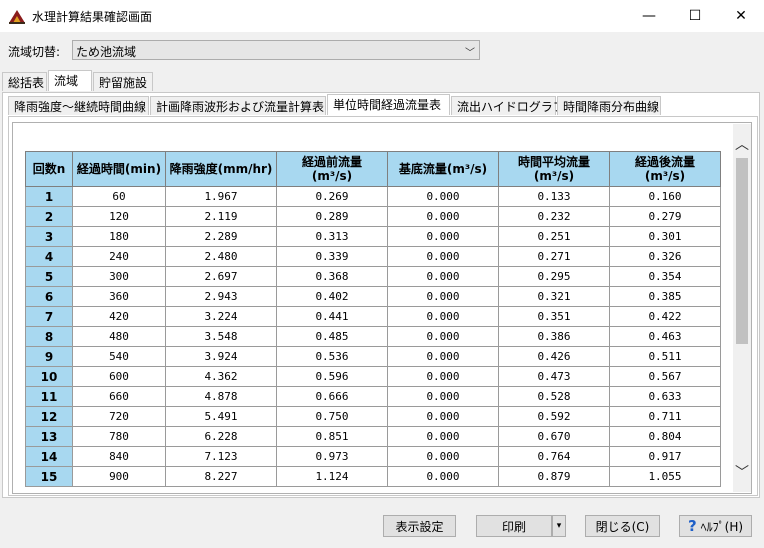 The image size is (764, 548). I want to click on table-cell: 0.251, so click(554, 236).